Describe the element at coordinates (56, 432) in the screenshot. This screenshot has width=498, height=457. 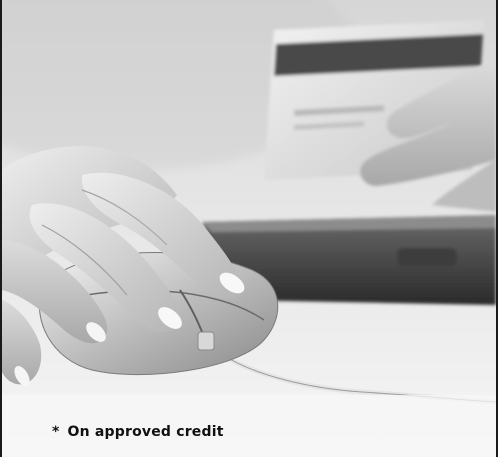
I see `footnote-asterisk: *` at that location.